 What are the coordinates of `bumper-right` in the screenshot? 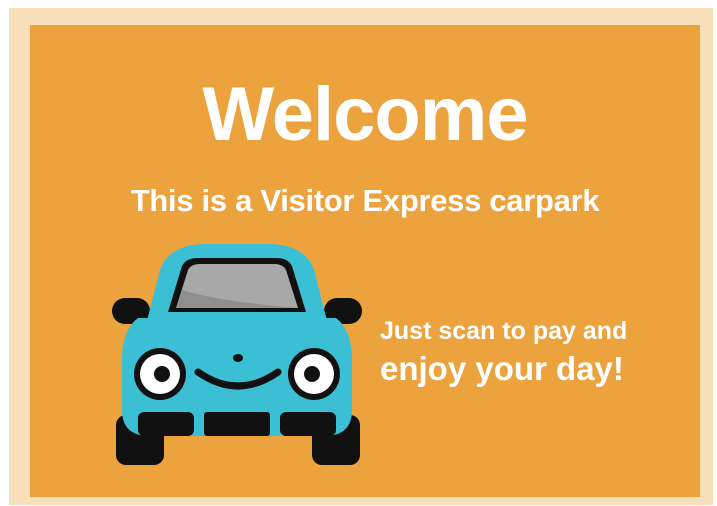 It's located at (308, 424).